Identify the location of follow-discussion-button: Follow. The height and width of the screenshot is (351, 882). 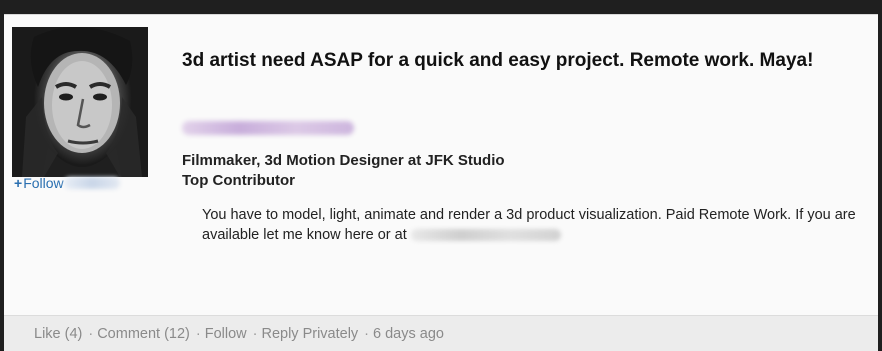
(226, 334).